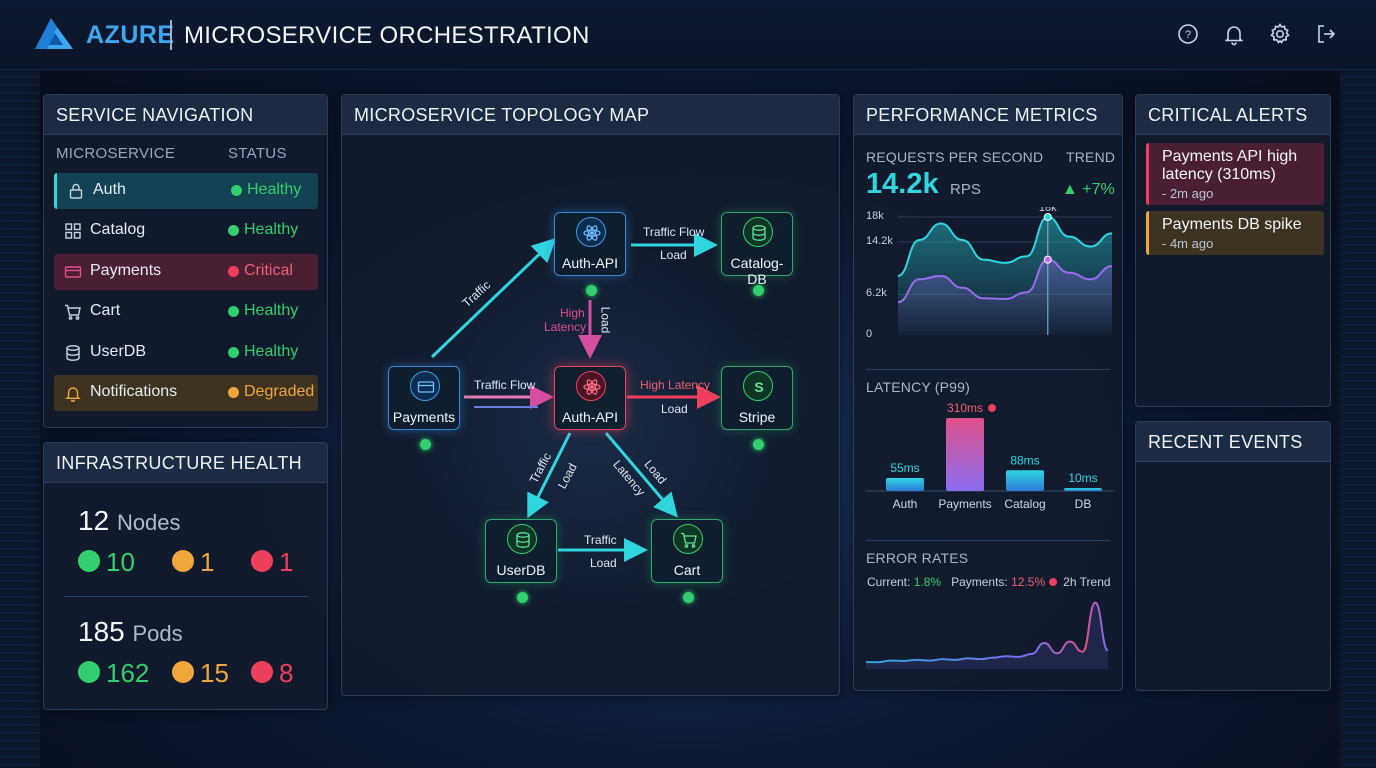 The image size is (1376, 768). I want to click on y-tick-label: 0, so click(869, 334).